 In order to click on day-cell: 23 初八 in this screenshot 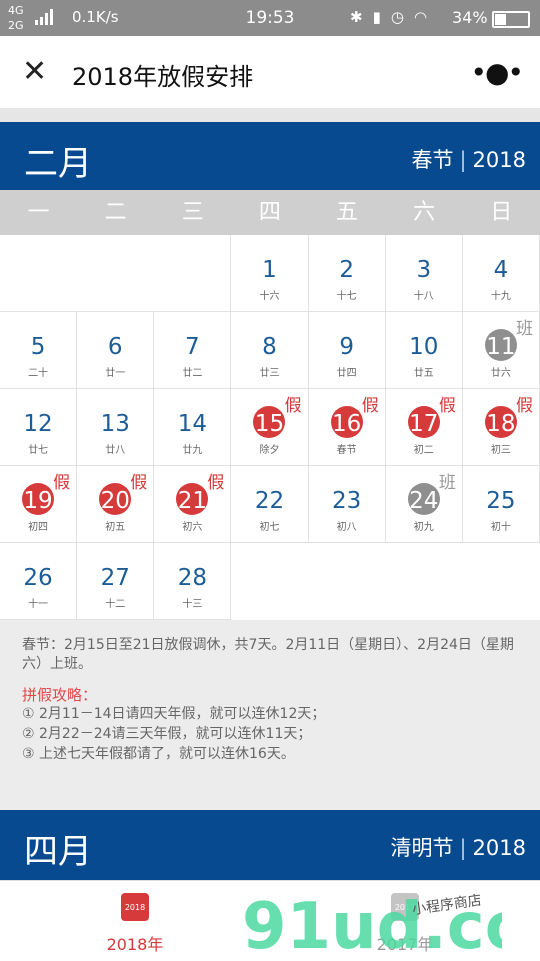, I will do `click(347, 504)`.